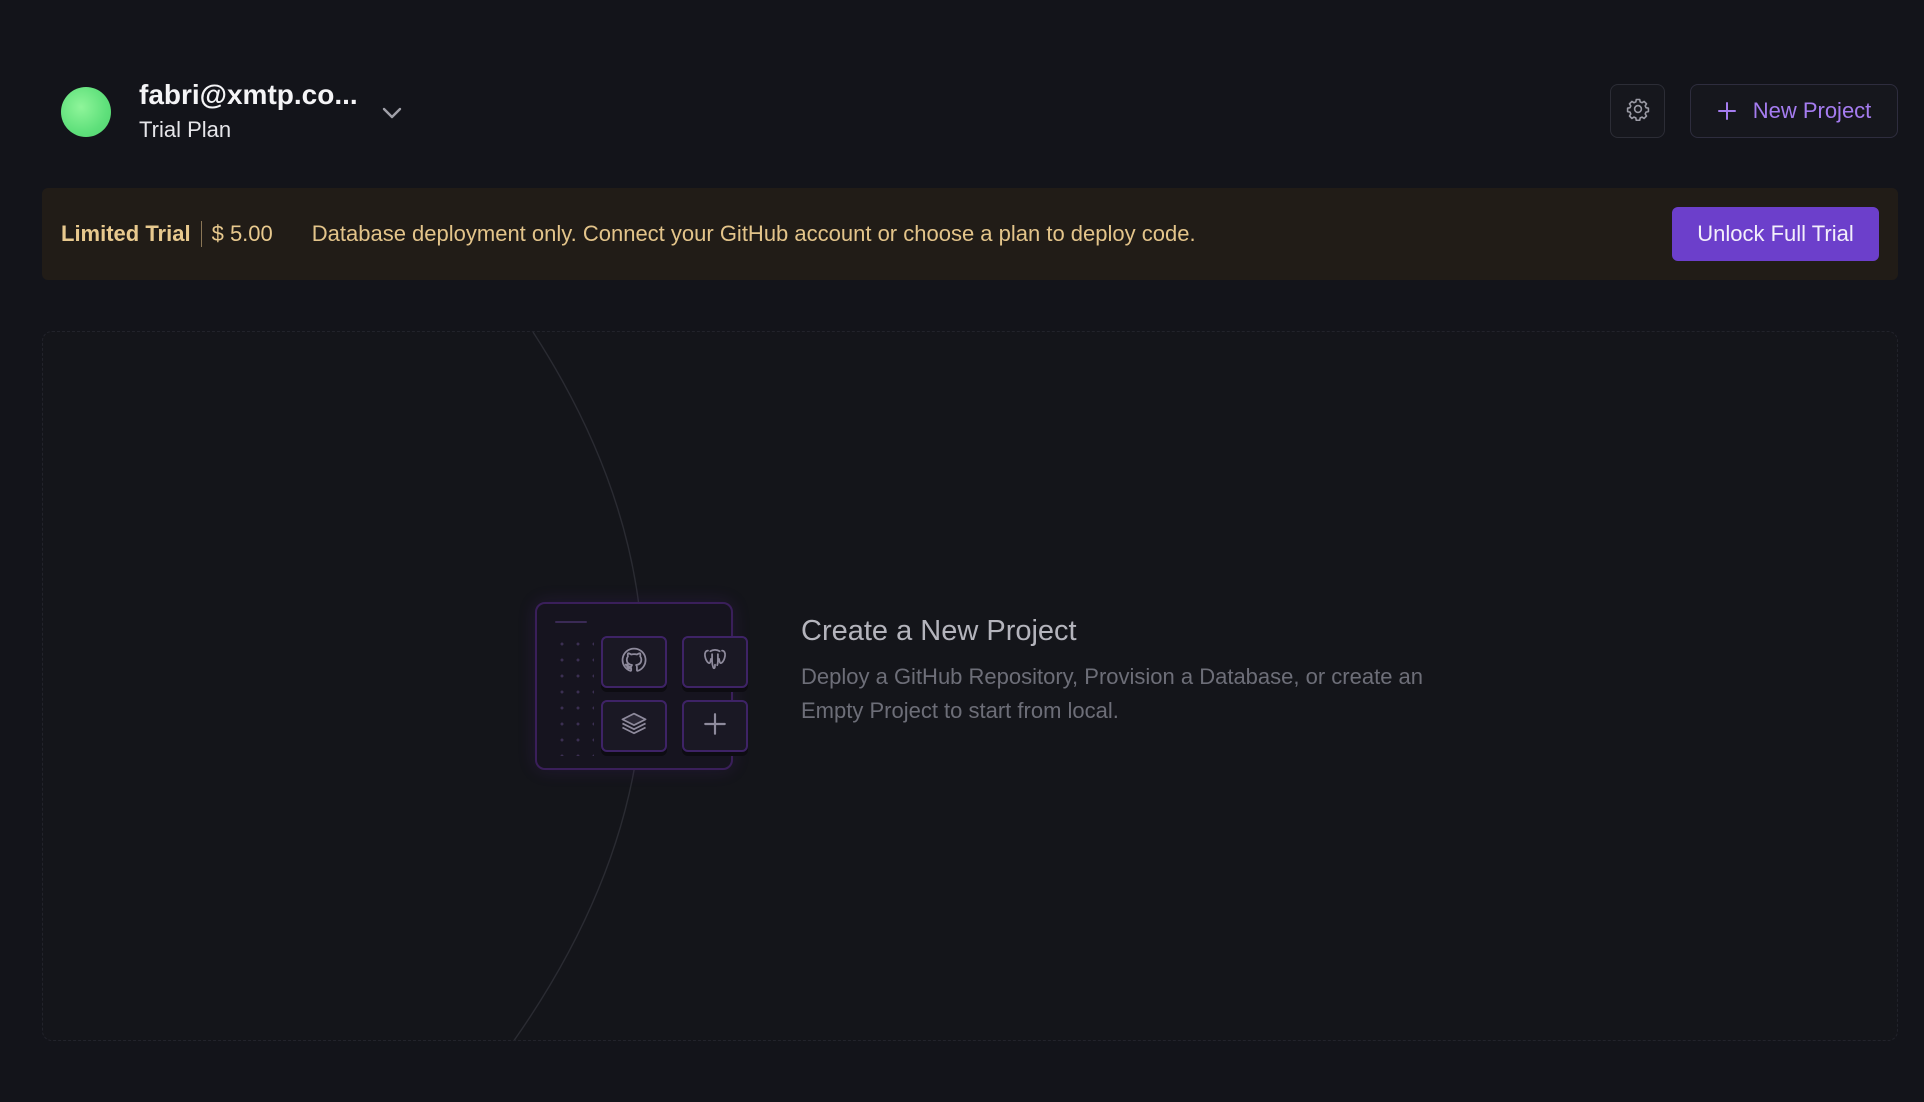  What do you see at coordinates (571, 622) in the screenshot?
I see `illustration-line` at bounding box center [571, 622].